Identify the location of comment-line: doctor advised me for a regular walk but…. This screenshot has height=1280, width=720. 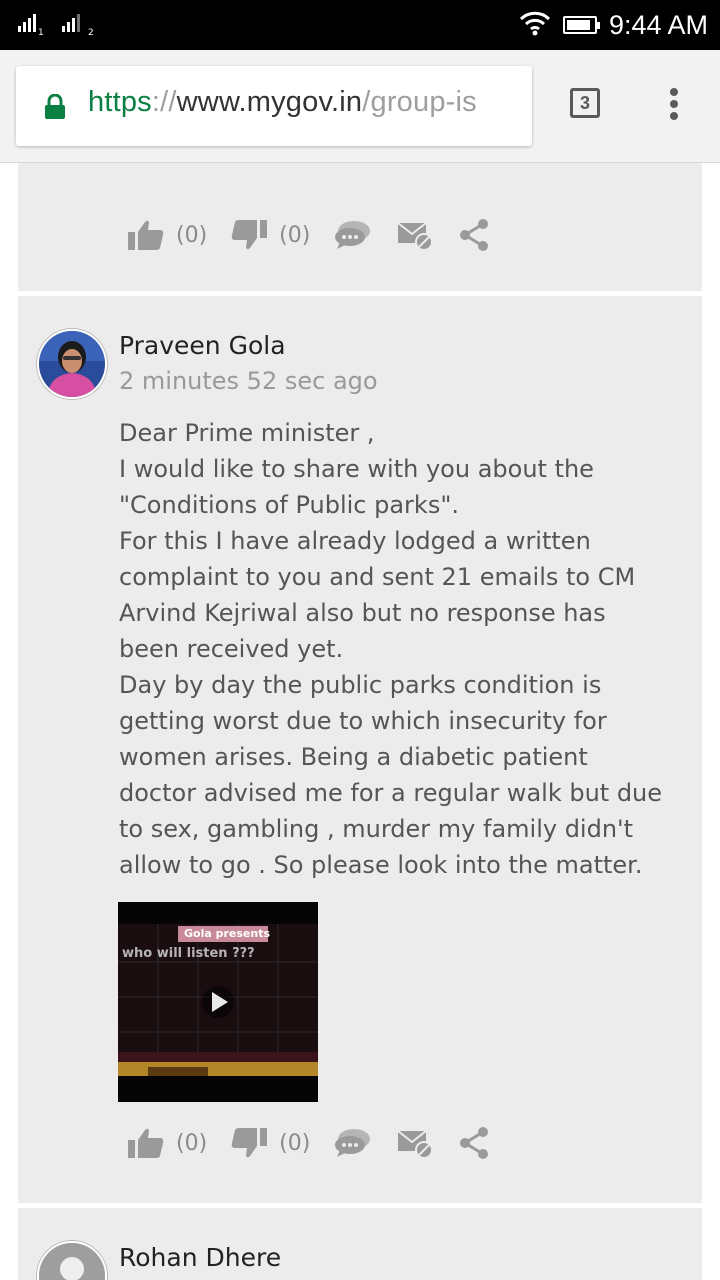
(391, 793).